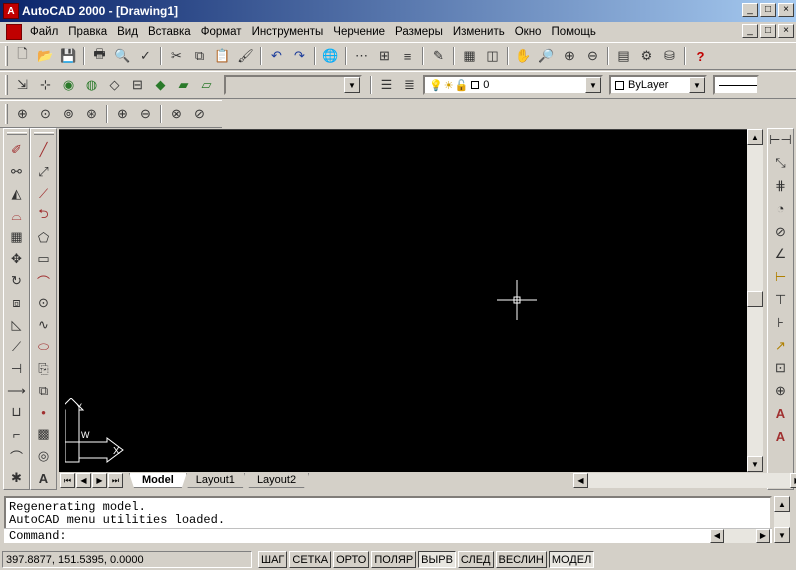  What do you see at coordinates (407, 56) in the screenshot?
I see `tracking-icon: ≡` at bounding box center [407, 56].